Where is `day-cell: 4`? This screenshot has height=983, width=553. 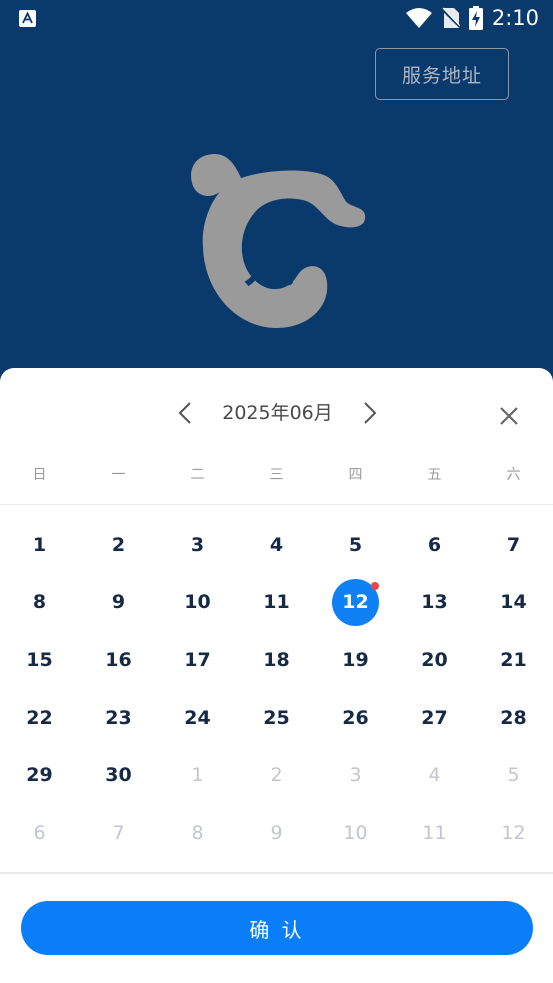
day-cell: 4 is located at coordinates (276, 545).